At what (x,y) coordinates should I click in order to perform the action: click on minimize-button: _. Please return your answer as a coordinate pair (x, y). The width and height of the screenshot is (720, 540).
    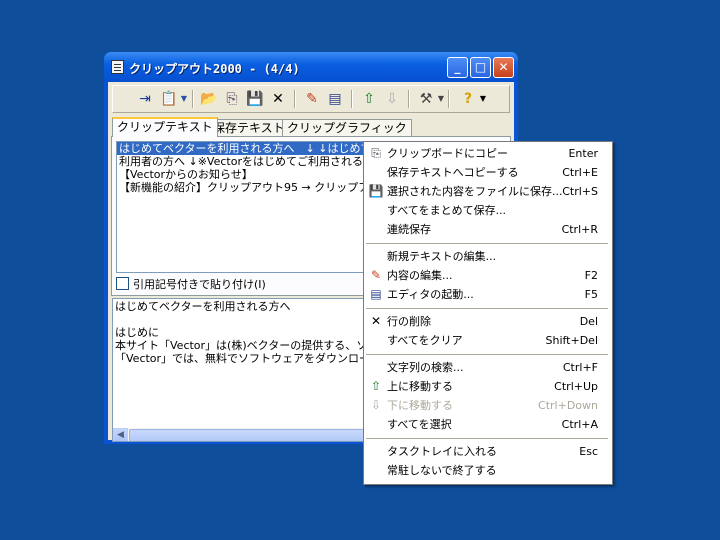
    Looking at the image, I should click on (457, 67).